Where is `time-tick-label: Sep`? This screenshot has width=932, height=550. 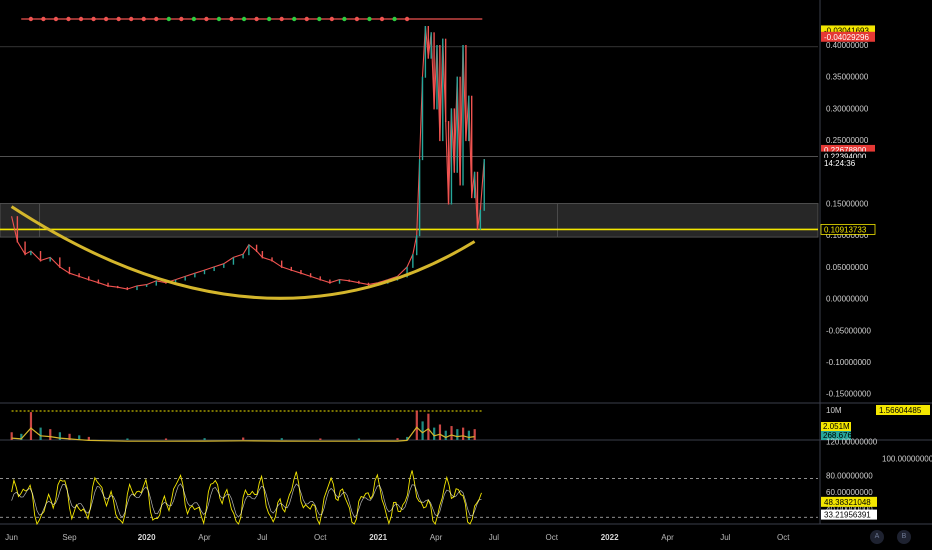 time-tick-label: Sep is located at coordinates (69, 537).